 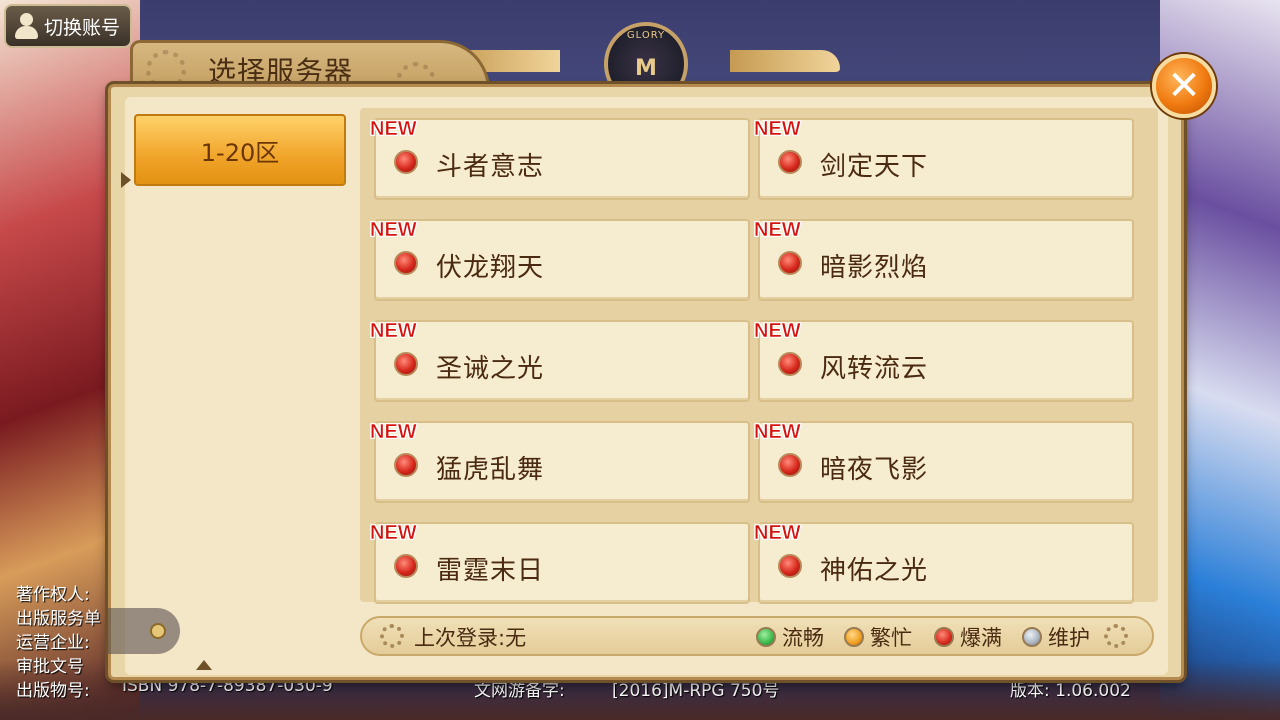 I want to click on emblem-text: GLORY, so click(x=646, y=35).